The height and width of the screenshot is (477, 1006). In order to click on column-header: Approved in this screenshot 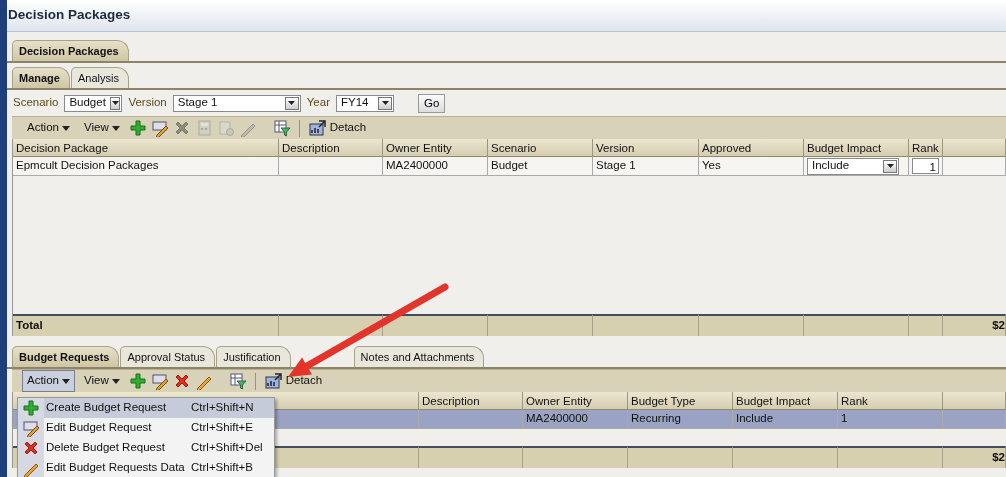, I will do `click(751, 148)`.